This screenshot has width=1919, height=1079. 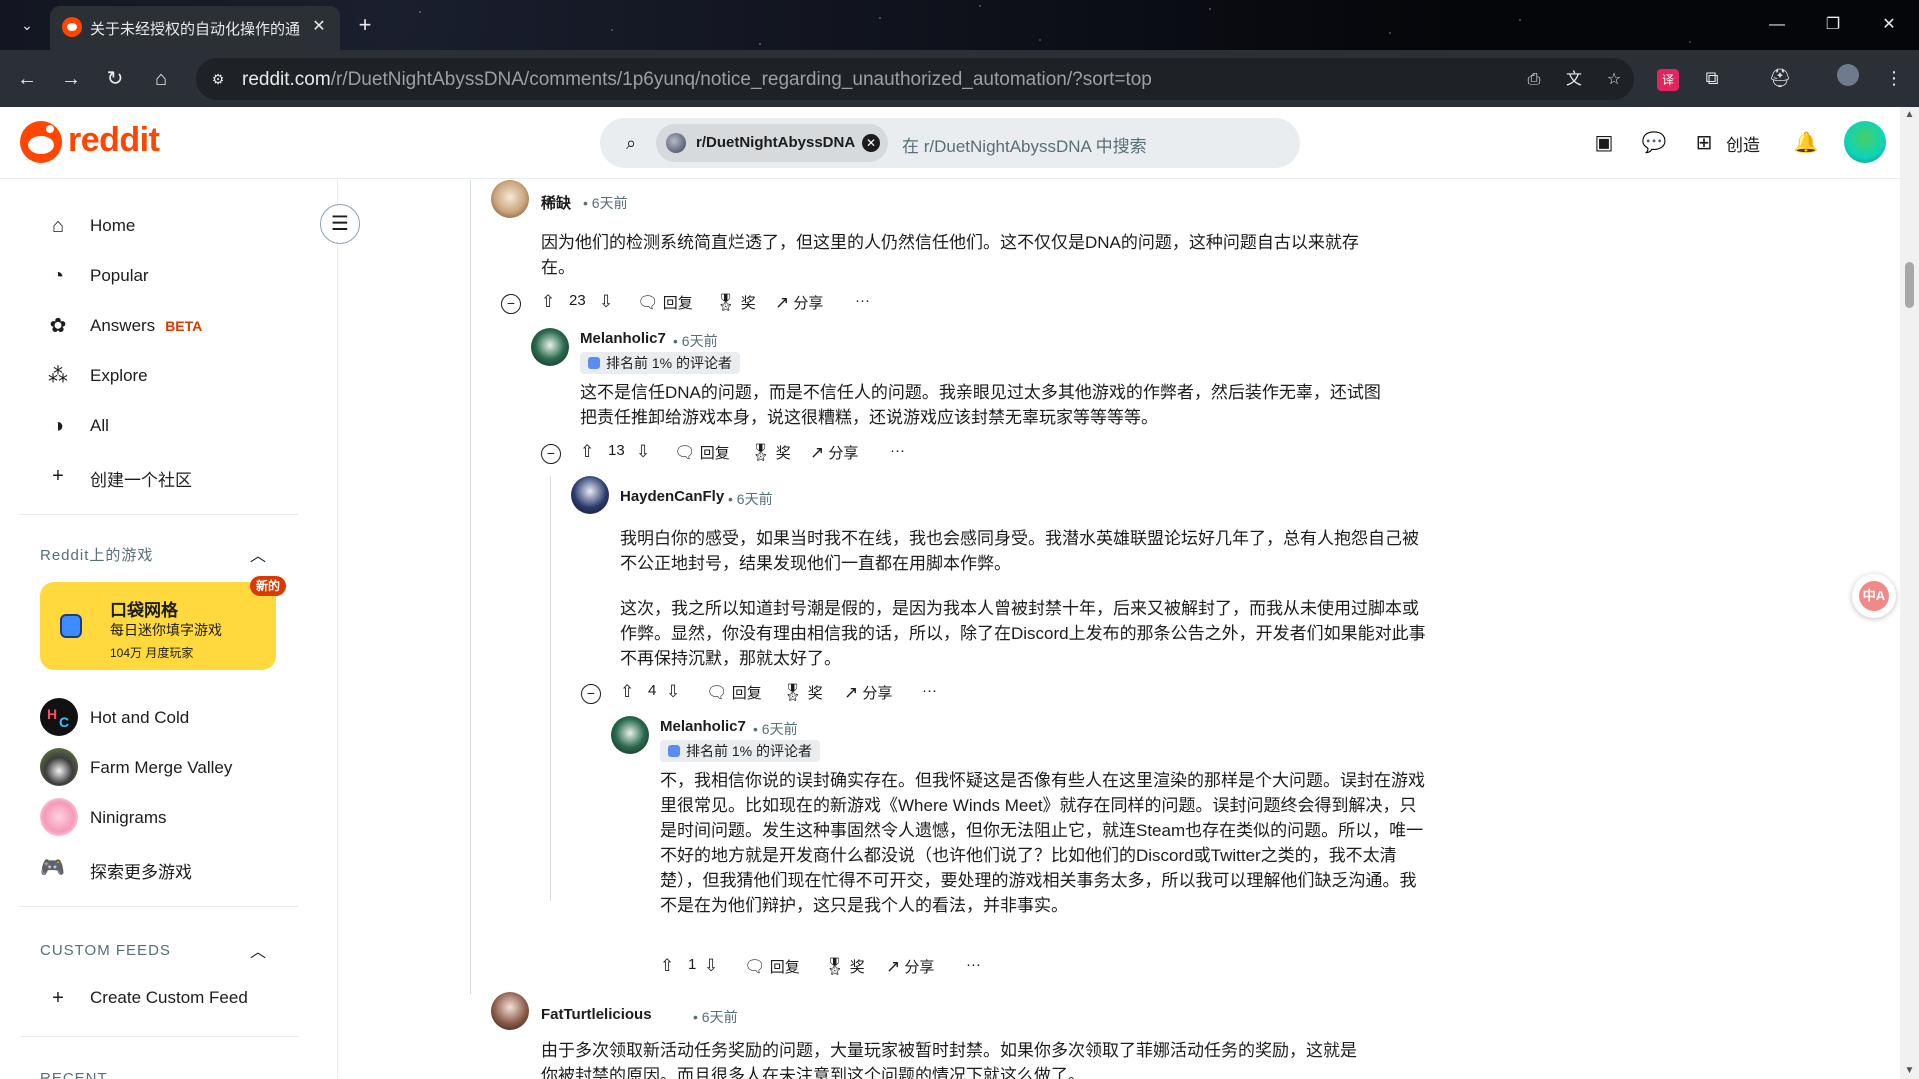 What do you see at coordinates (1833, 25) in the screenshot?
I see `restore-icon: ❐` at bounding box center [1833, 25].